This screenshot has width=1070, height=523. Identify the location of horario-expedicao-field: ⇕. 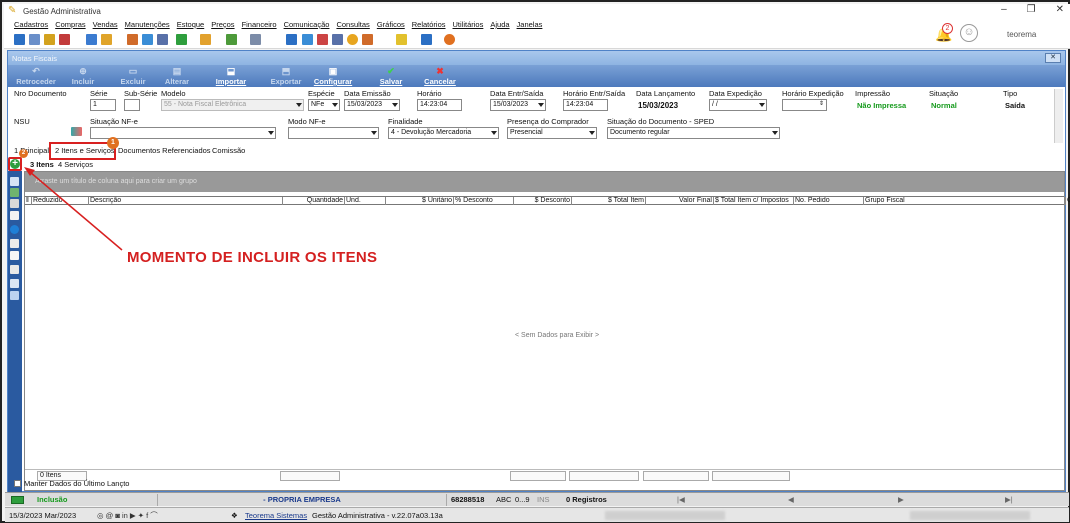
(804, 105).